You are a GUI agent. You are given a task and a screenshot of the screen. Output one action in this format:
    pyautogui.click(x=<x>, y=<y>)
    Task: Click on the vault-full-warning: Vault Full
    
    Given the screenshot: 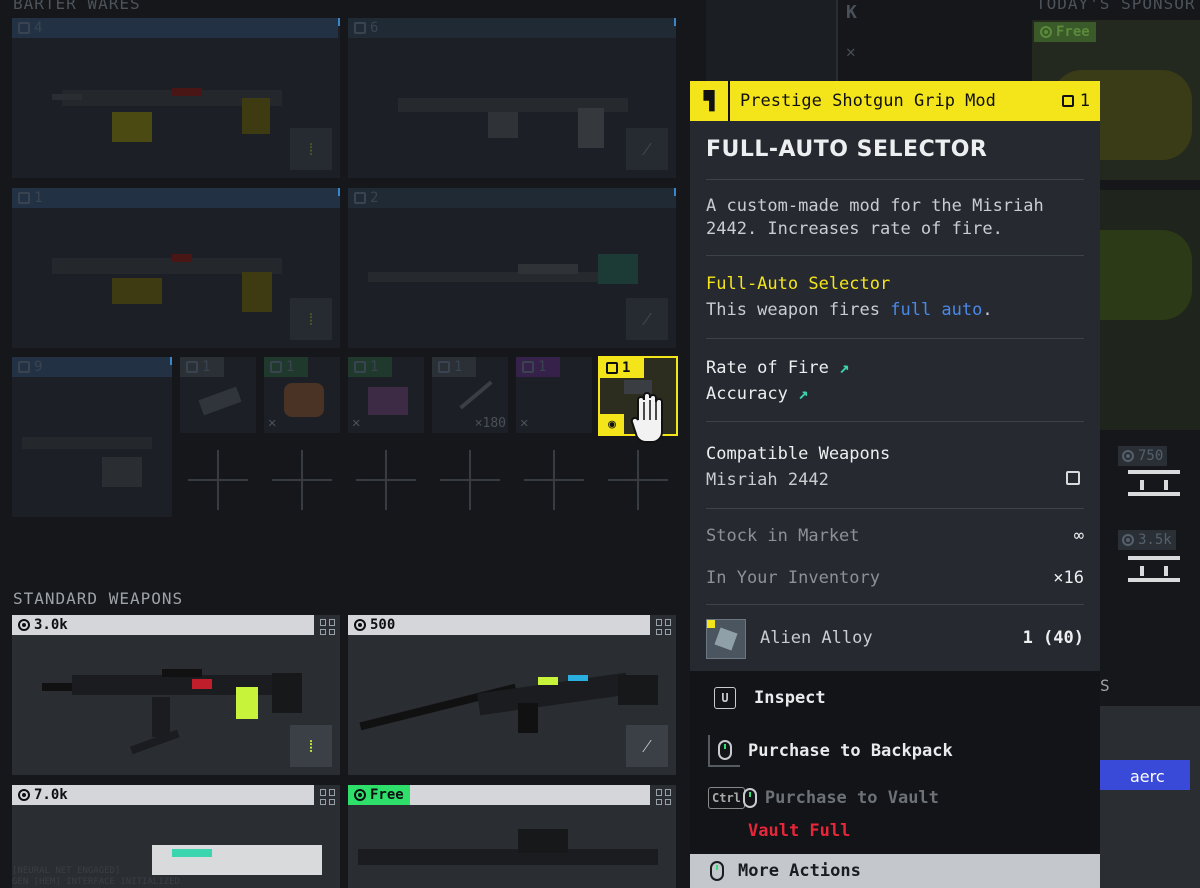 What is the action you would take?
    pyautogui.click(x=799, y=831)
    